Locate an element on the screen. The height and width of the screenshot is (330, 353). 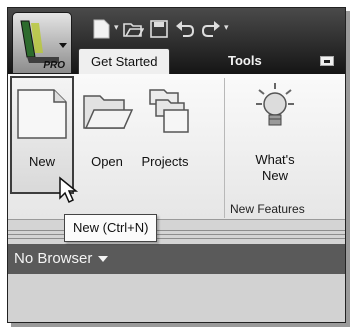
projects-button: Projects is located at coordinates (165, 135).